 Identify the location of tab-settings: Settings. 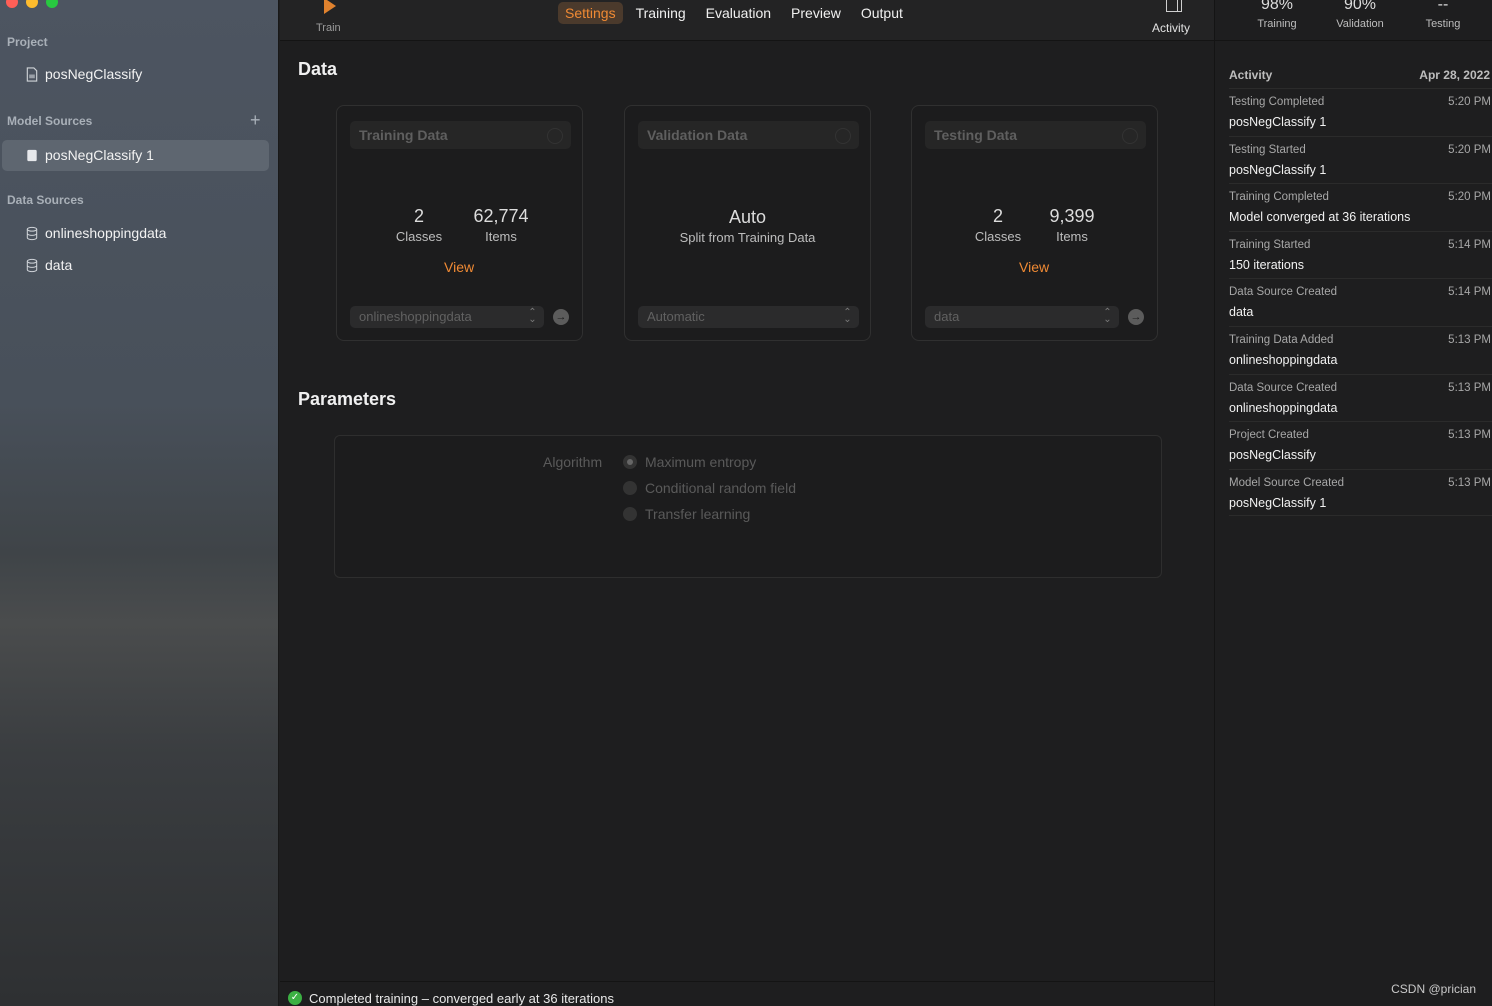
(590, 13).